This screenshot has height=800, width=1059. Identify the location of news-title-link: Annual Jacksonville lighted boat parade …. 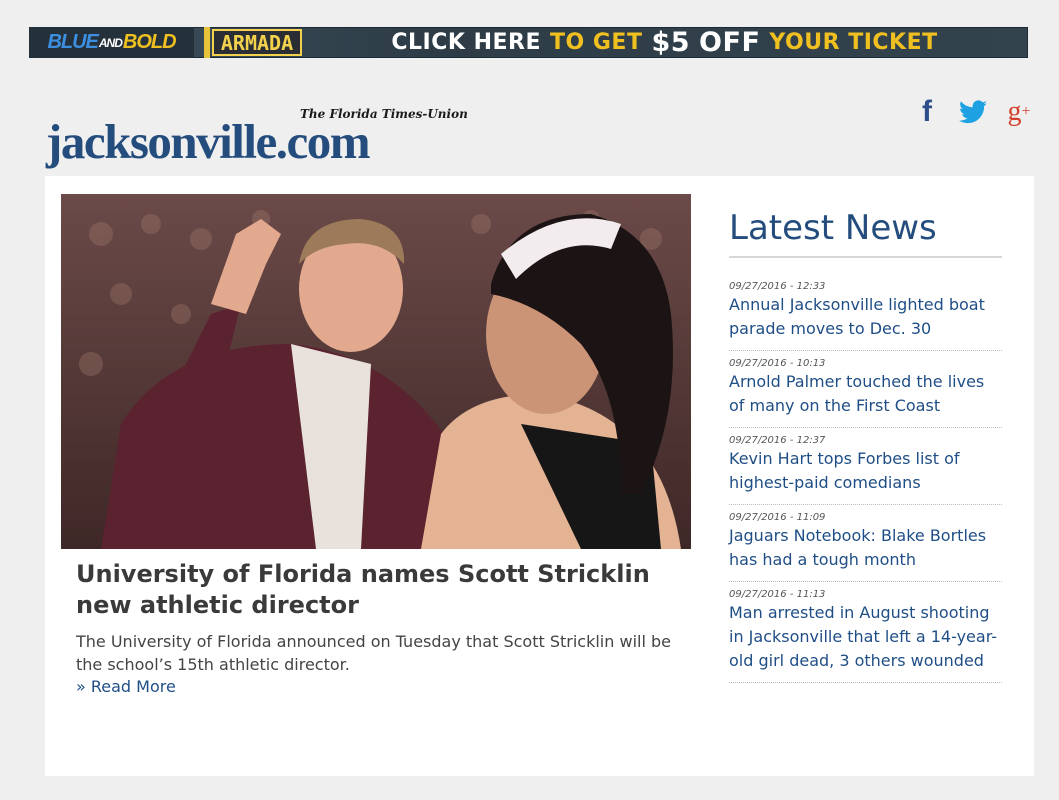
(865, 317).